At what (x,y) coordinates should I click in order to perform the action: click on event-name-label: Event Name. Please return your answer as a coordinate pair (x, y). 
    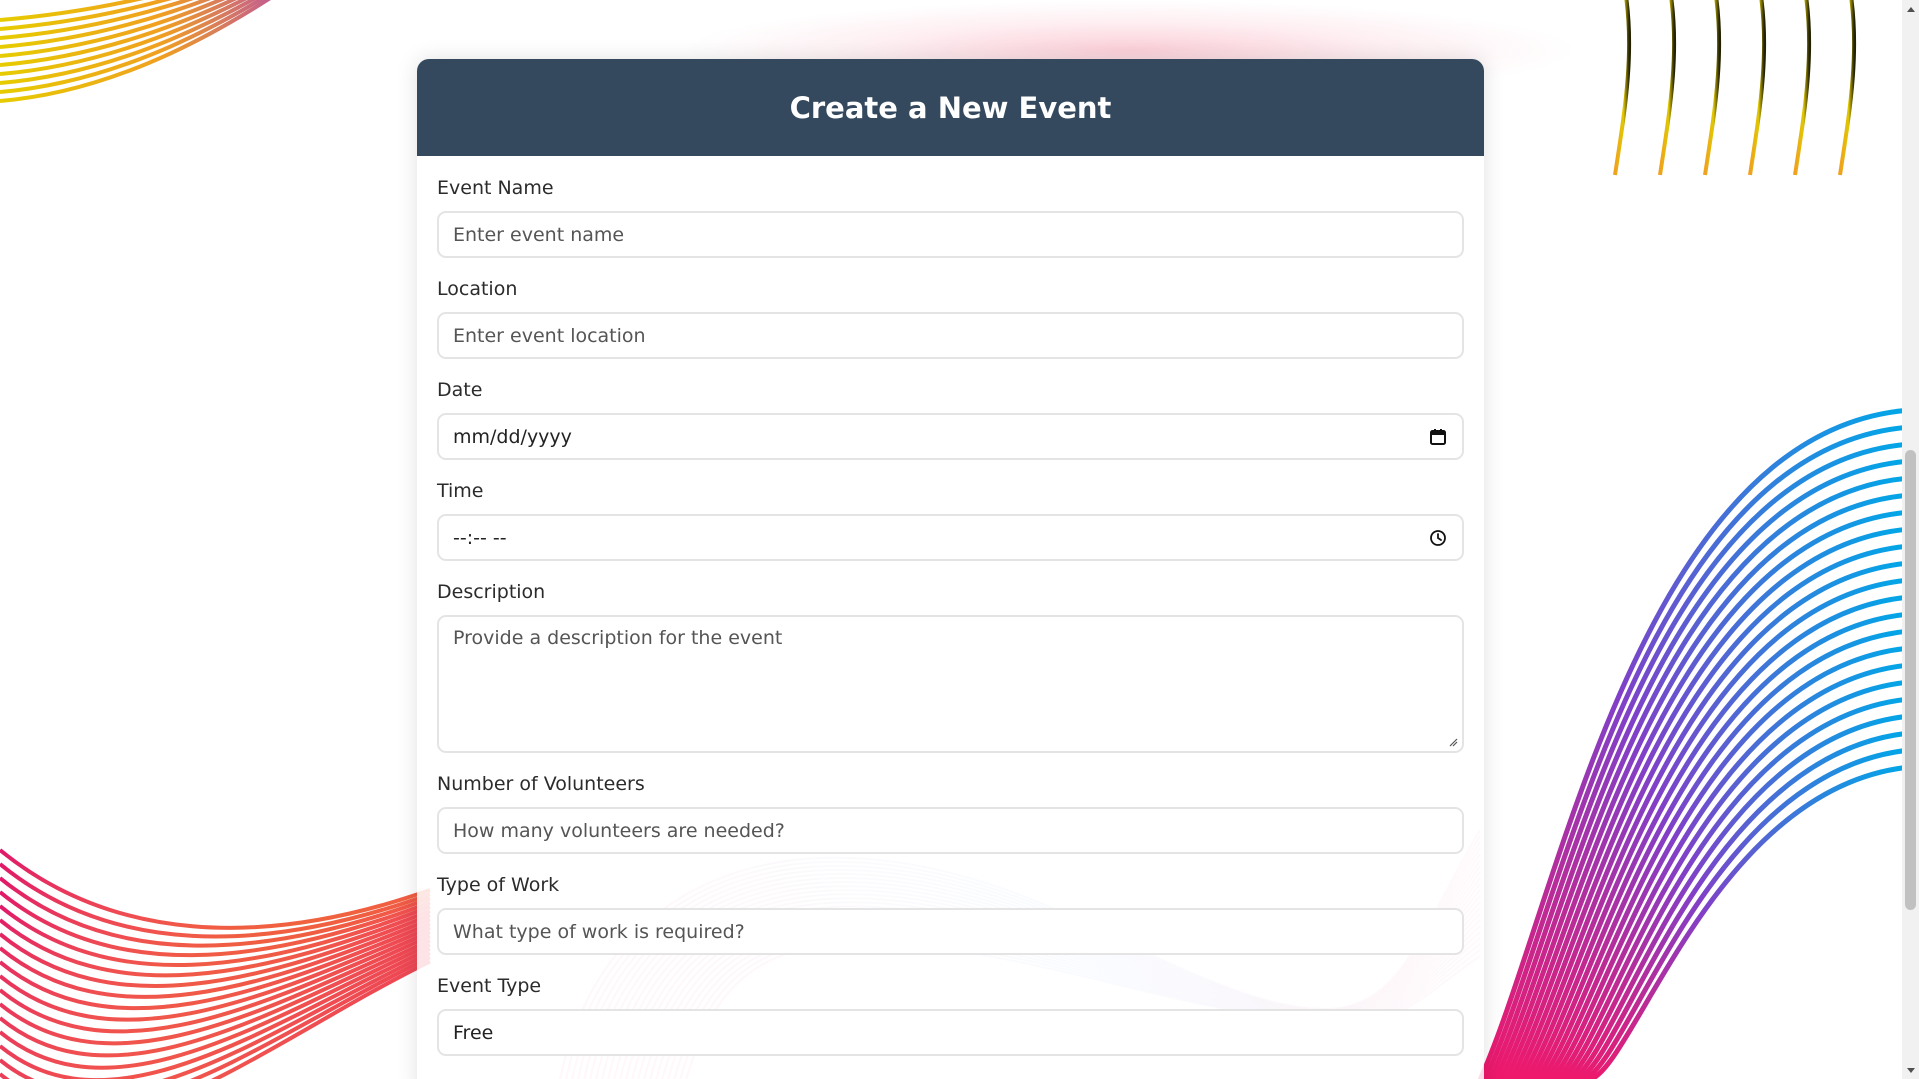
    Looking at the image, I should click on (495, 188).